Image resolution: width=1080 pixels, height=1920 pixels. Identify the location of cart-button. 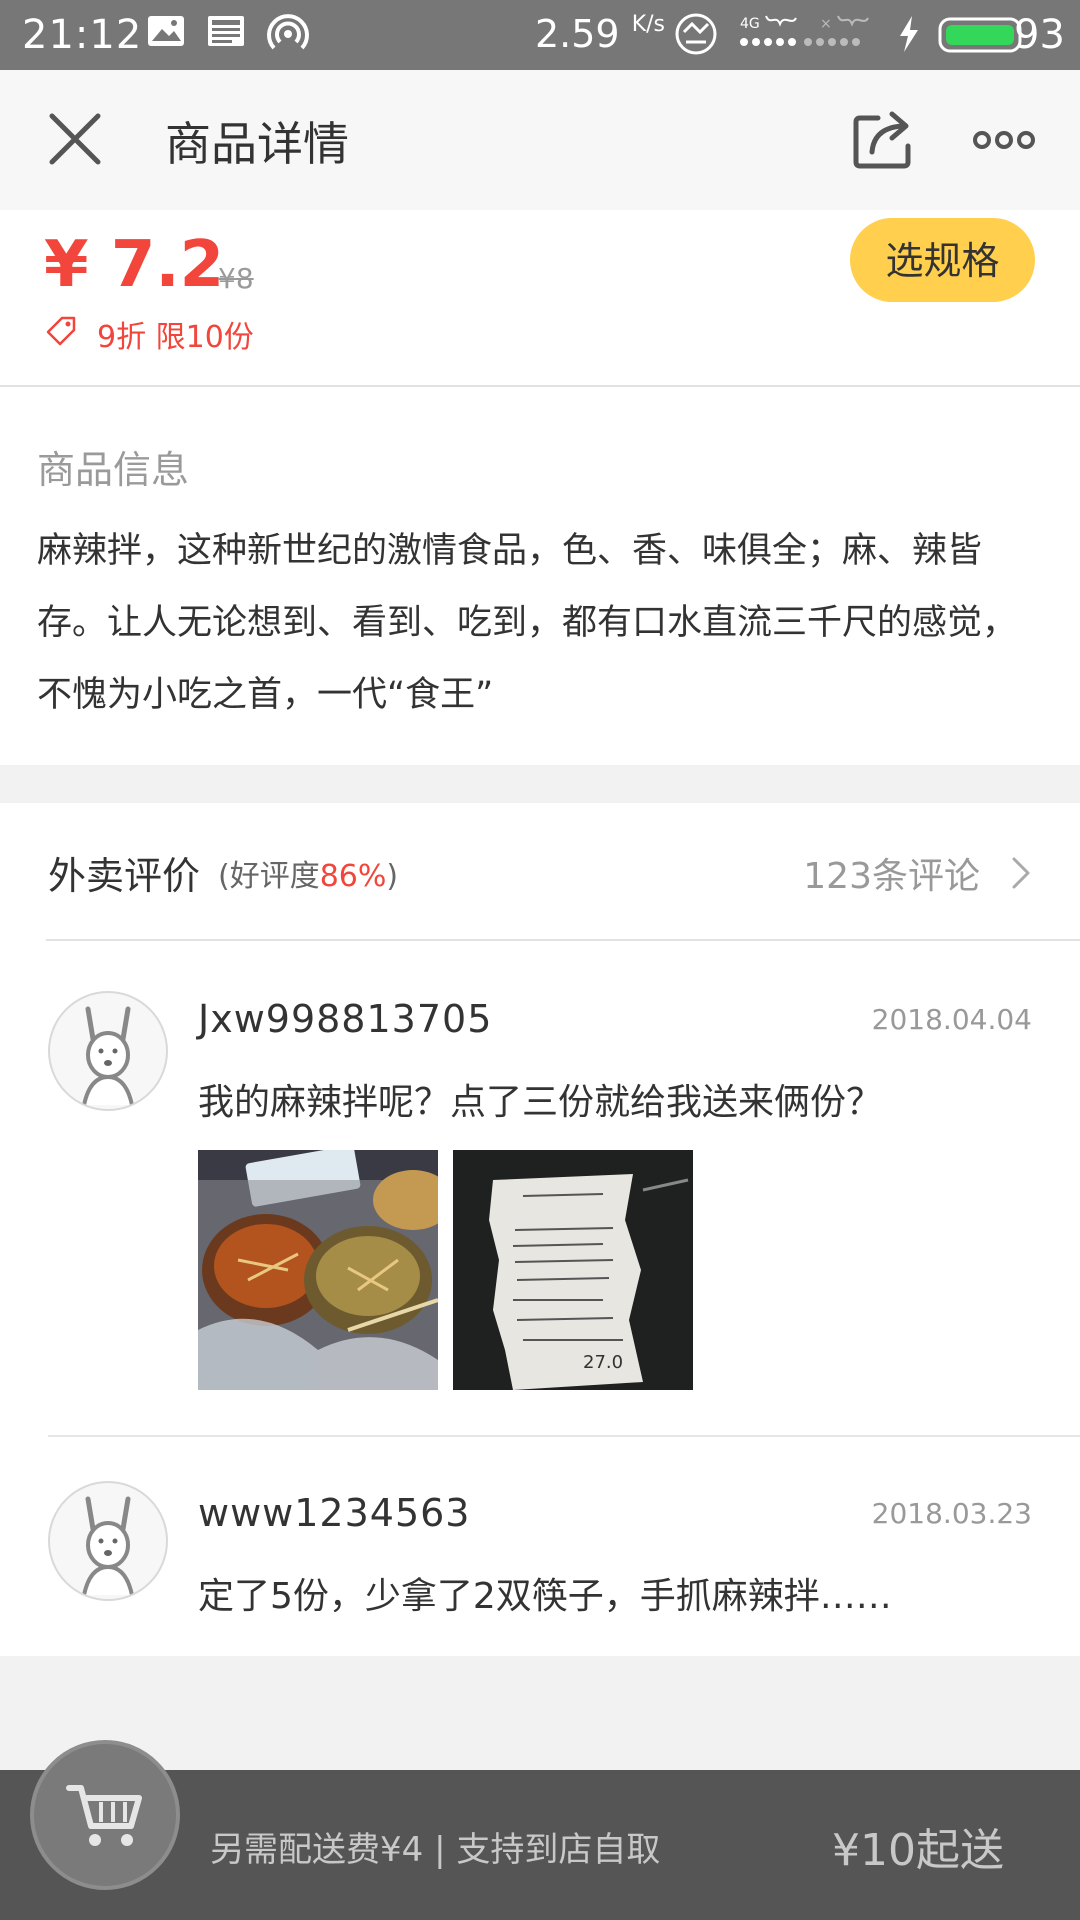
(105, 1815).